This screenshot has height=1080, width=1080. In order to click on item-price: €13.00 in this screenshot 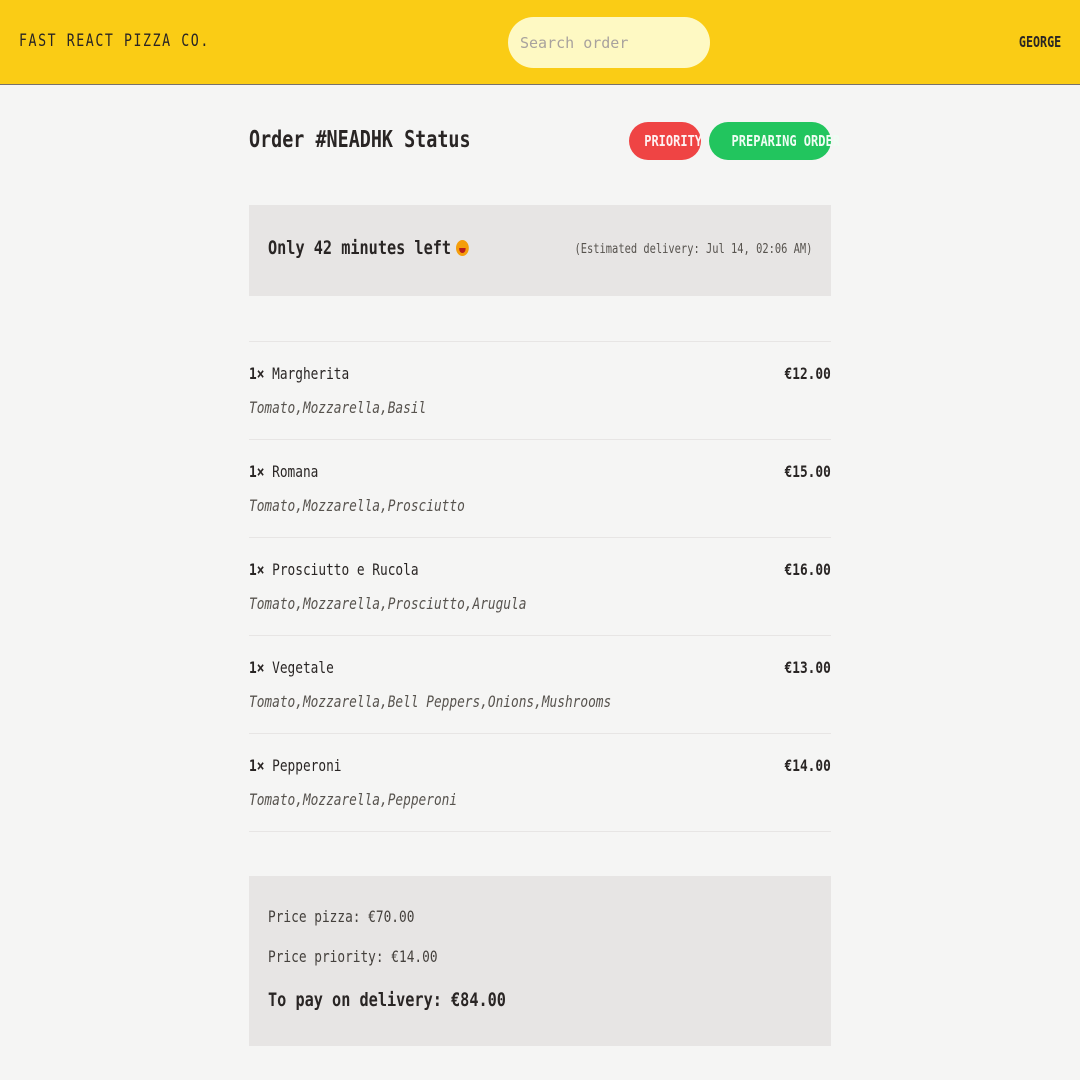, I will do `click(807, 667)`.